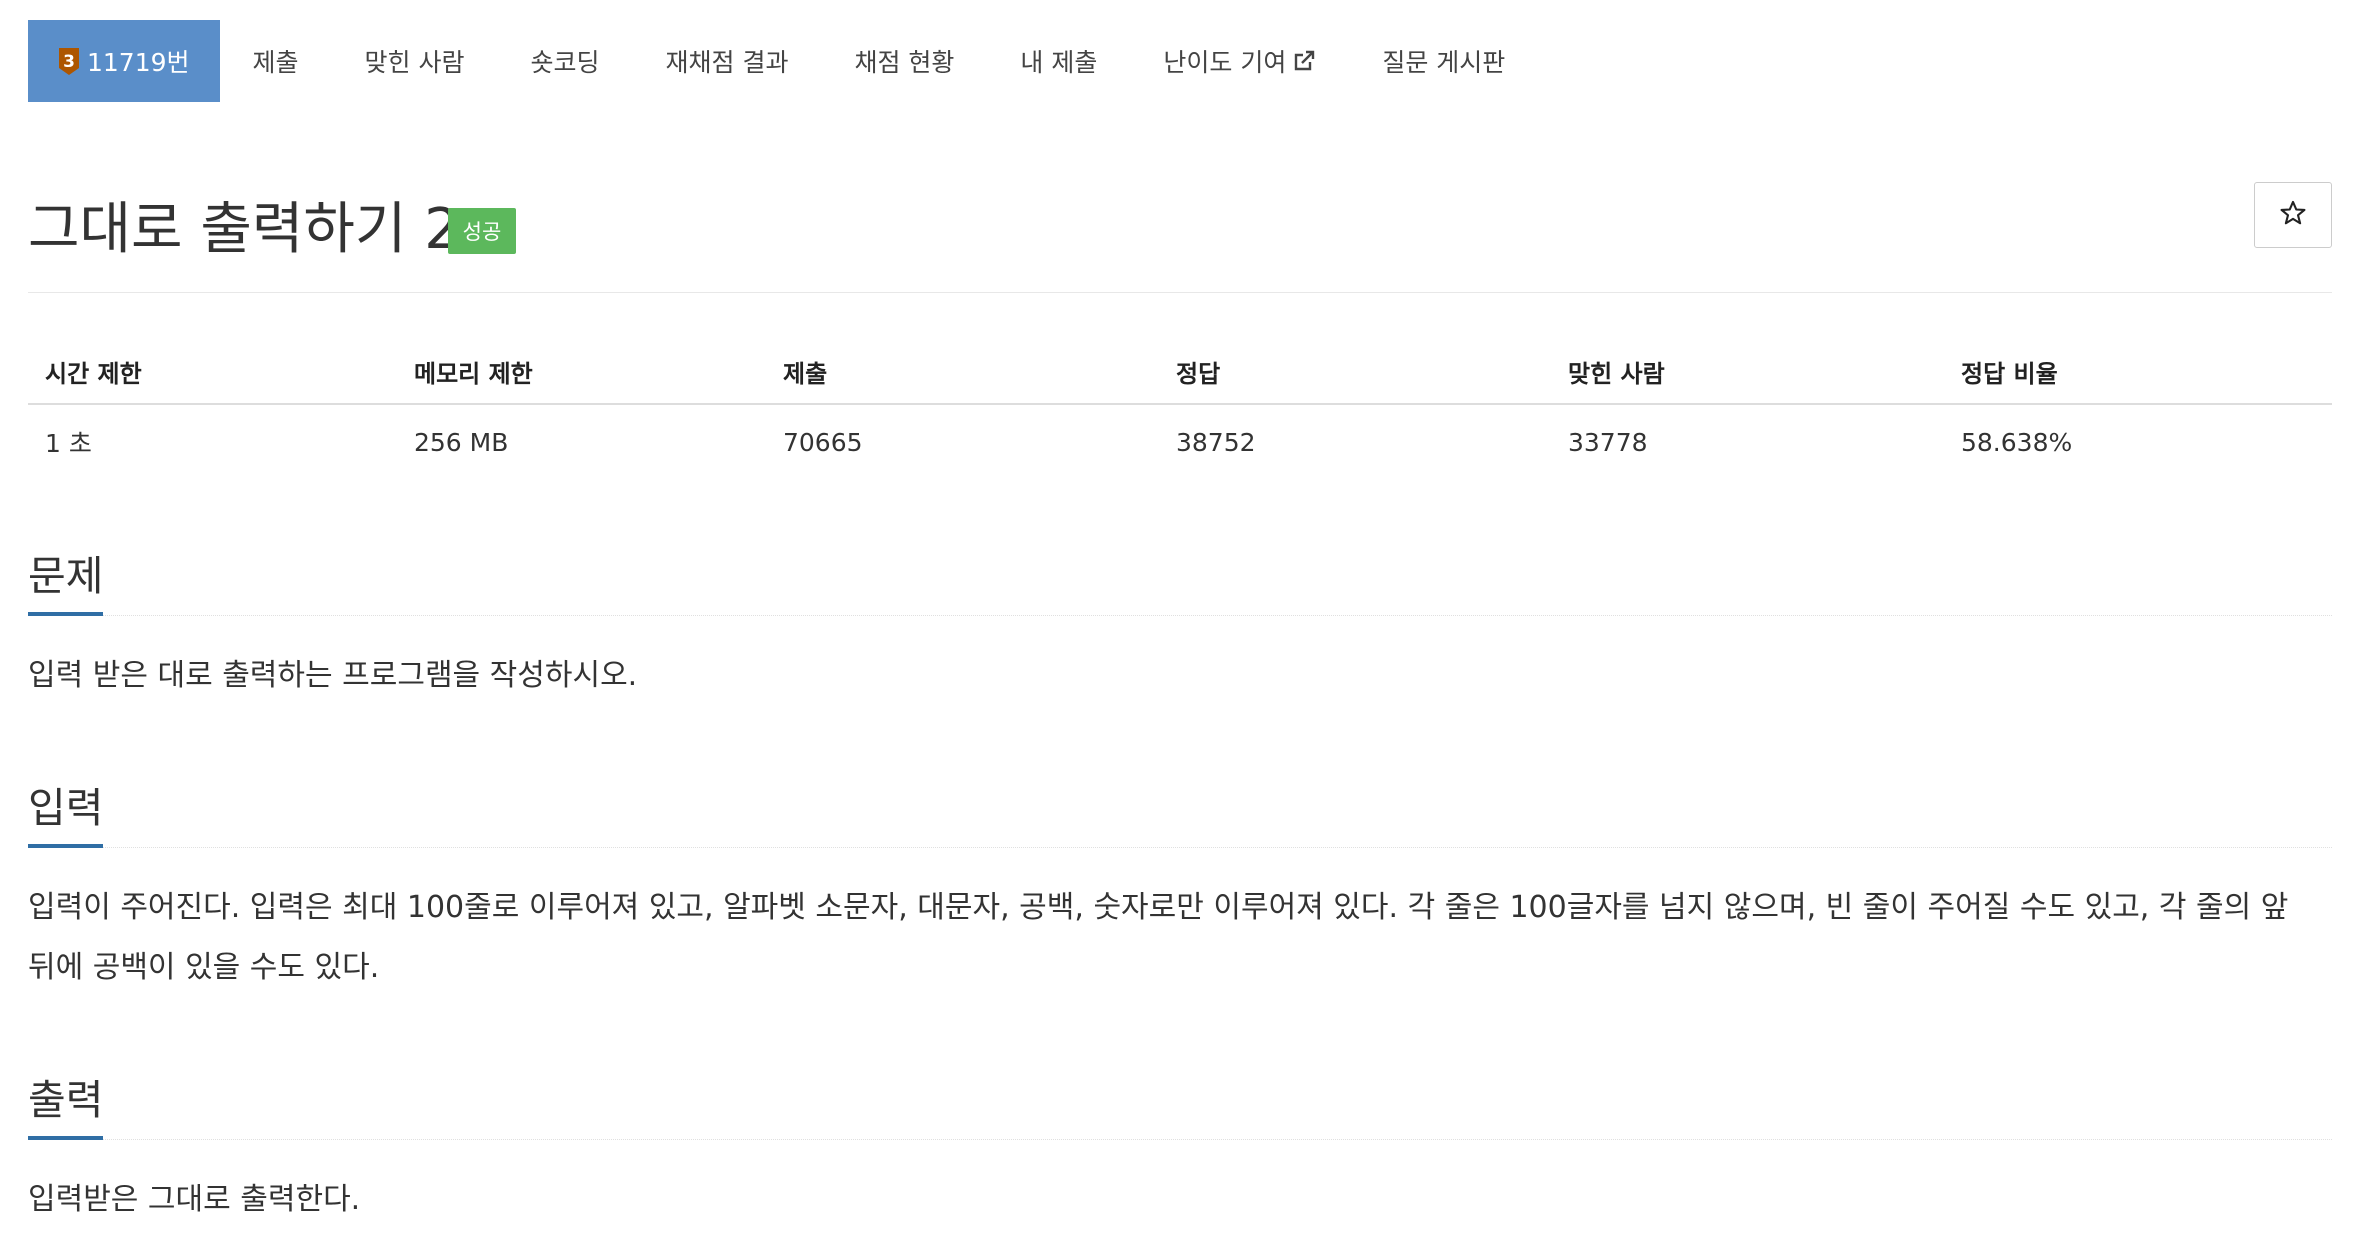  What do you see at coordinates (461, 442) in the screenshot?
I see `memory-limit-value: 256 MB` at bounding box center [461, 442].